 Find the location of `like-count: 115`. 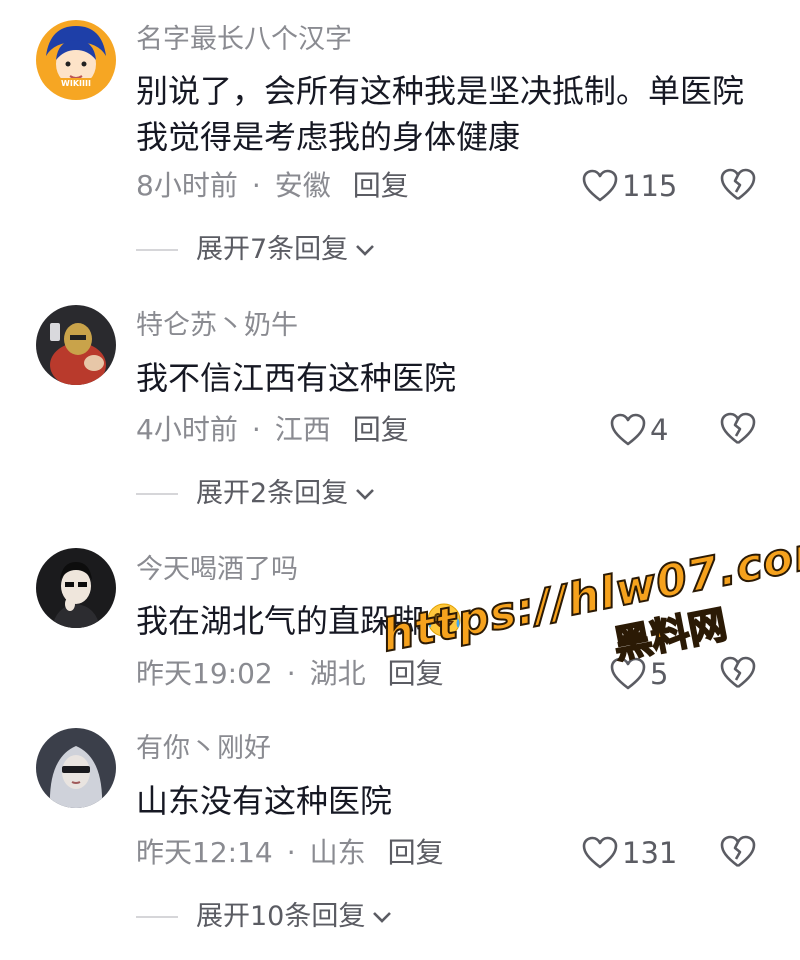

like-count: 115 is located at coordinates (650, 186).